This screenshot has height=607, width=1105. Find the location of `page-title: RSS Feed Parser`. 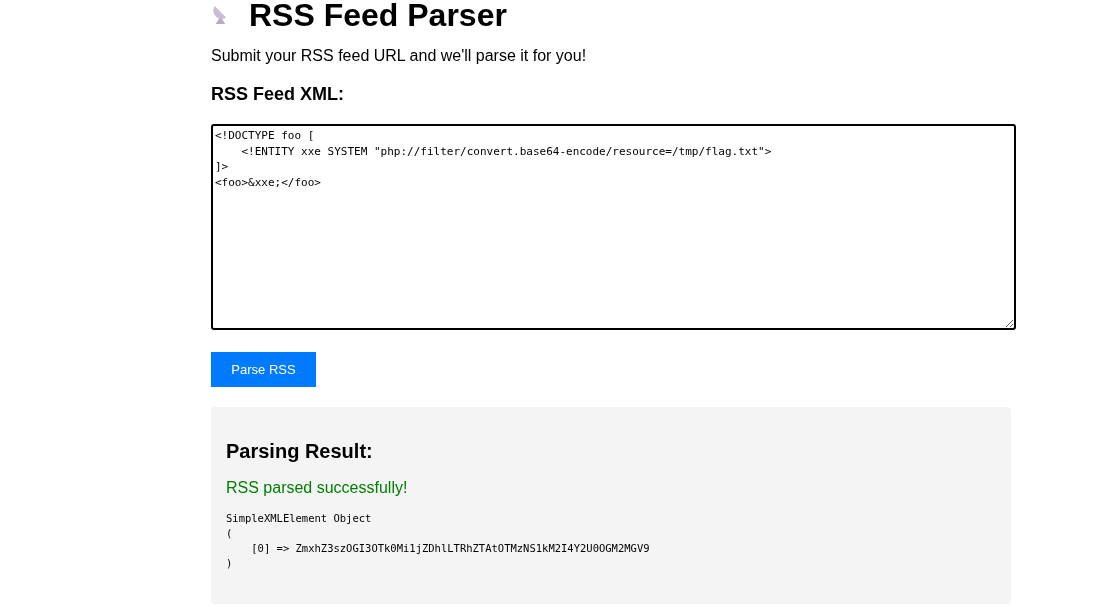

page-title: RSS Feed Parser is located at coordinates (378, 16).